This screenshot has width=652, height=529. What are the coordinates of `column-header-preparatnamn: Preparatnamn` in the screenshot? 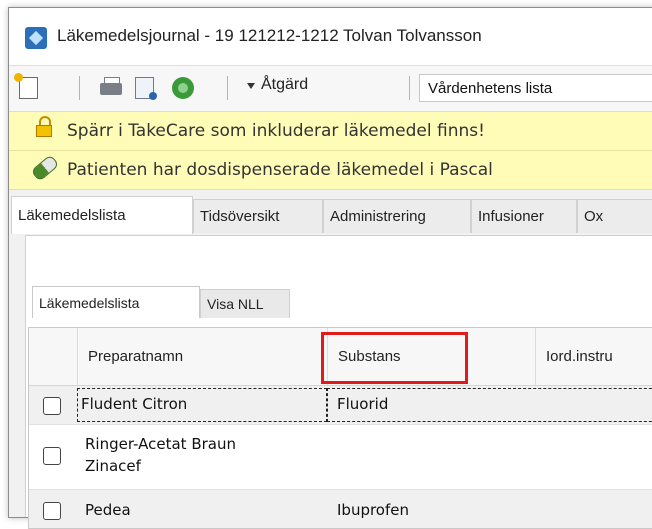 It's located at (202, 356).